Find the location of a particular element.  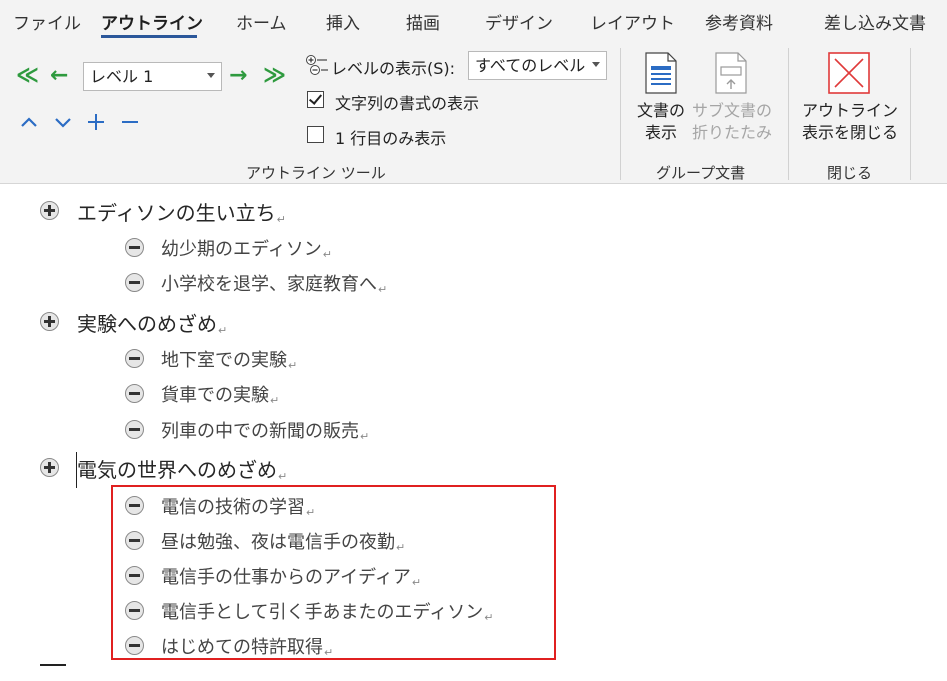

highlight-box is located at coordinates (333, 572).